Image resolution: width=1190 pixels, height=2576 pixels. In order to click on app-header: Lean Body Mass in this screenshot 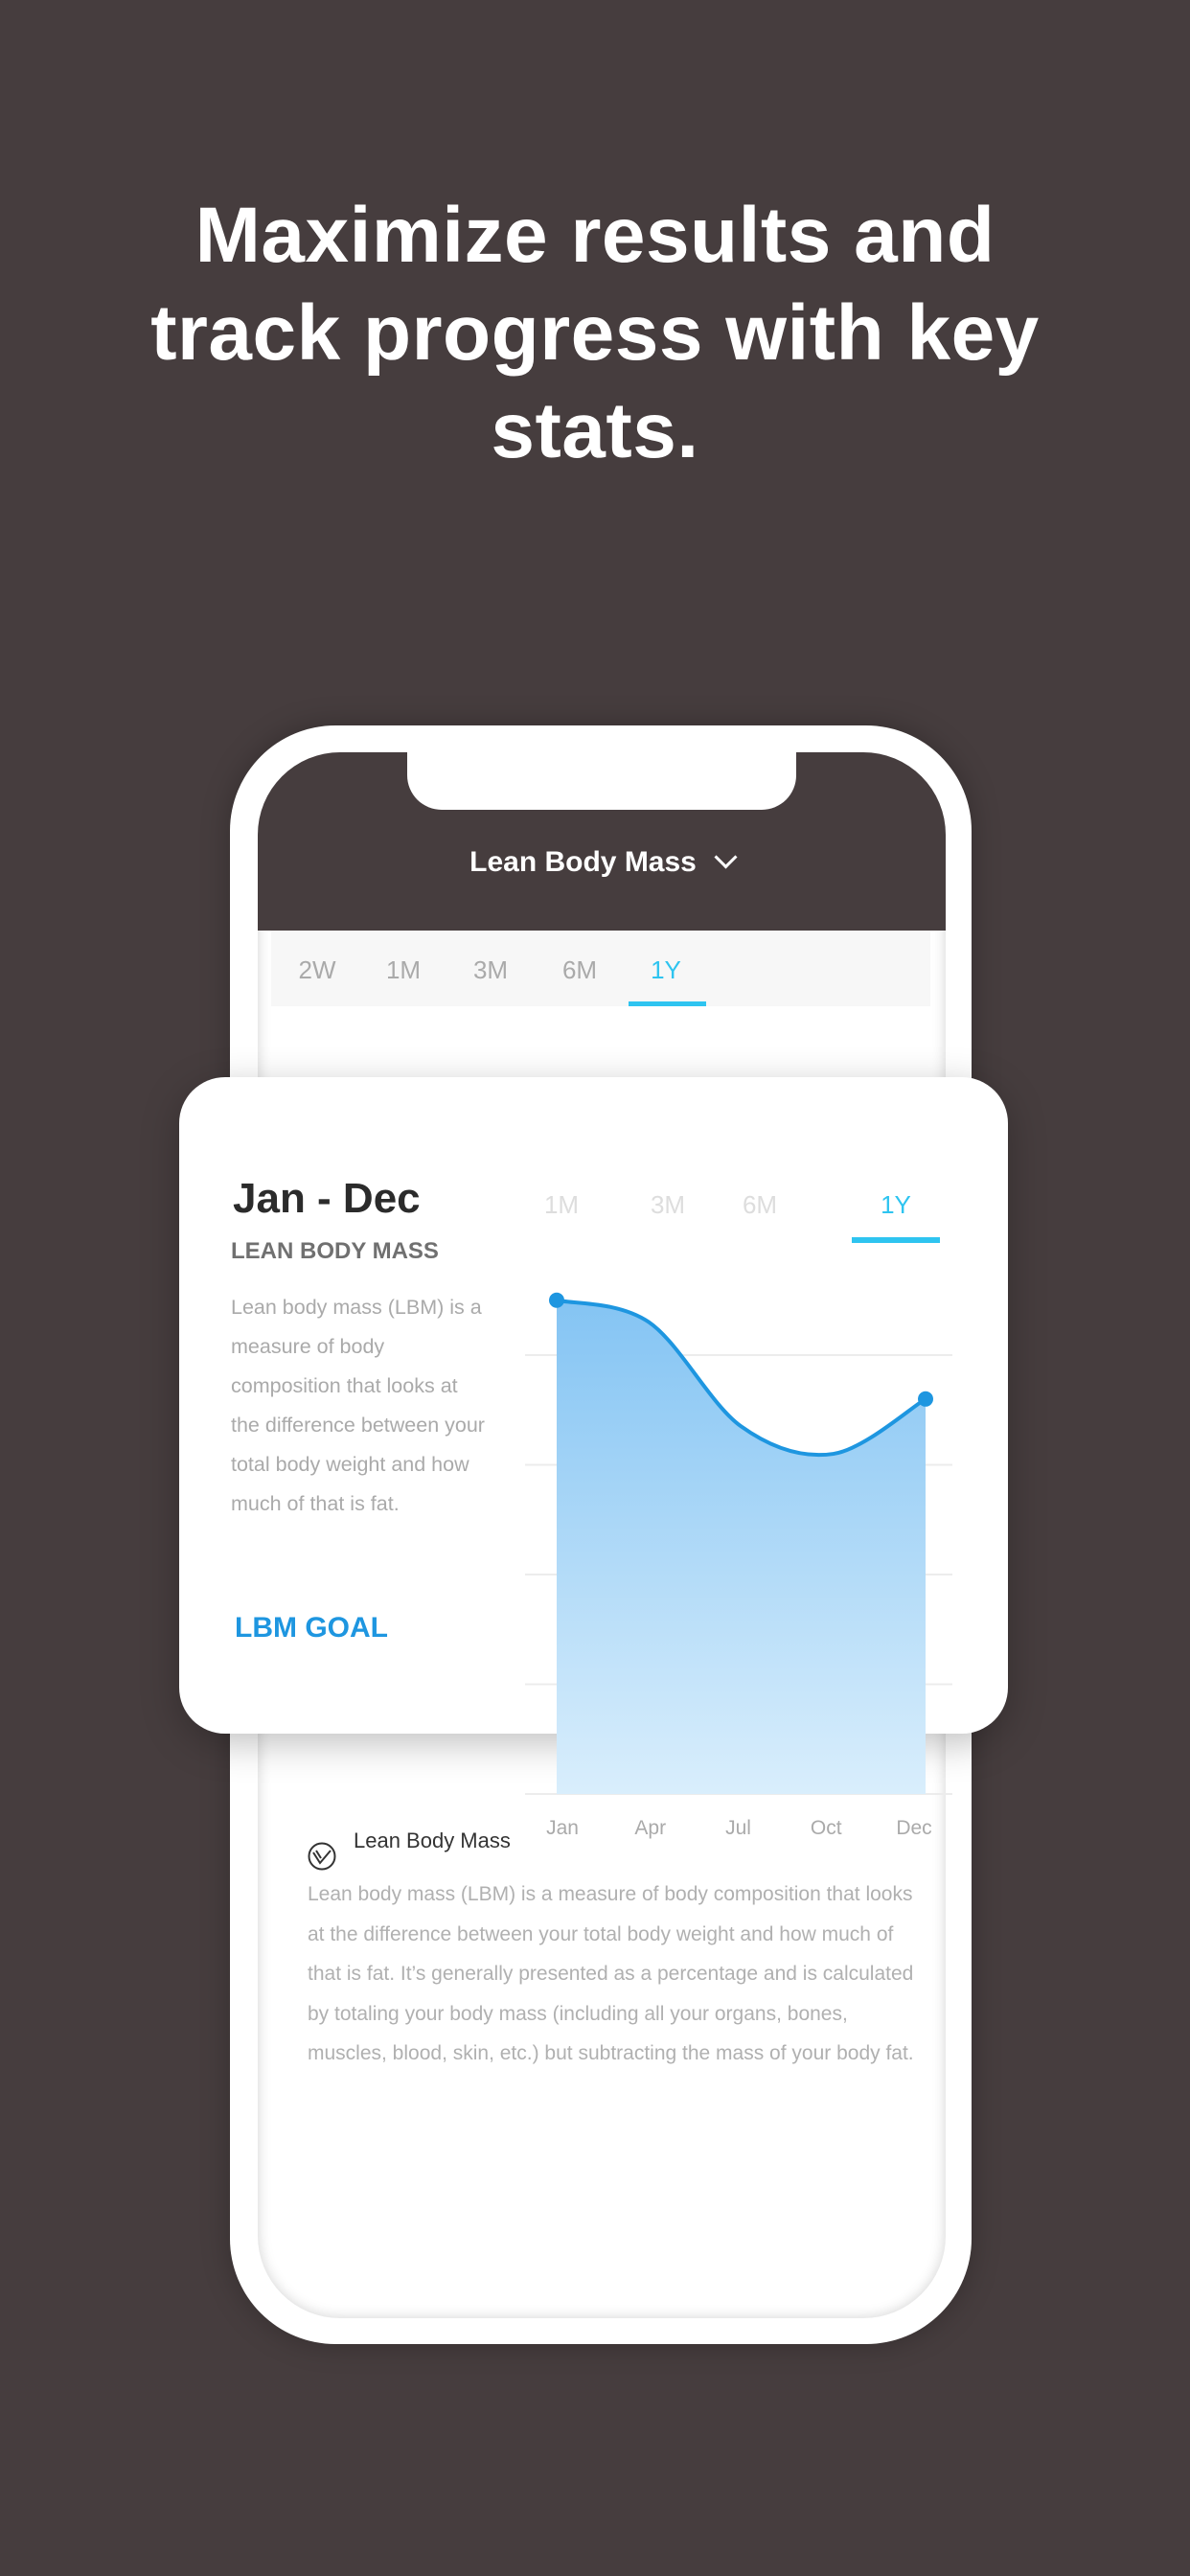, I will do `click(602, 841)`.